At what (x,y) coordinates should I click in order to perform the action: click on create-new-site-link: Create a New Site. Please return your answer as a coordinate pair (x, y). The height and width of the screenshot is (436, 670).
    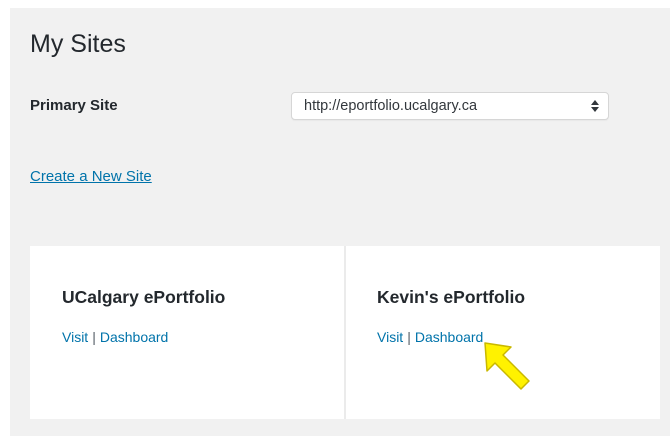
    Looking at the image, I should click on (91, 176).